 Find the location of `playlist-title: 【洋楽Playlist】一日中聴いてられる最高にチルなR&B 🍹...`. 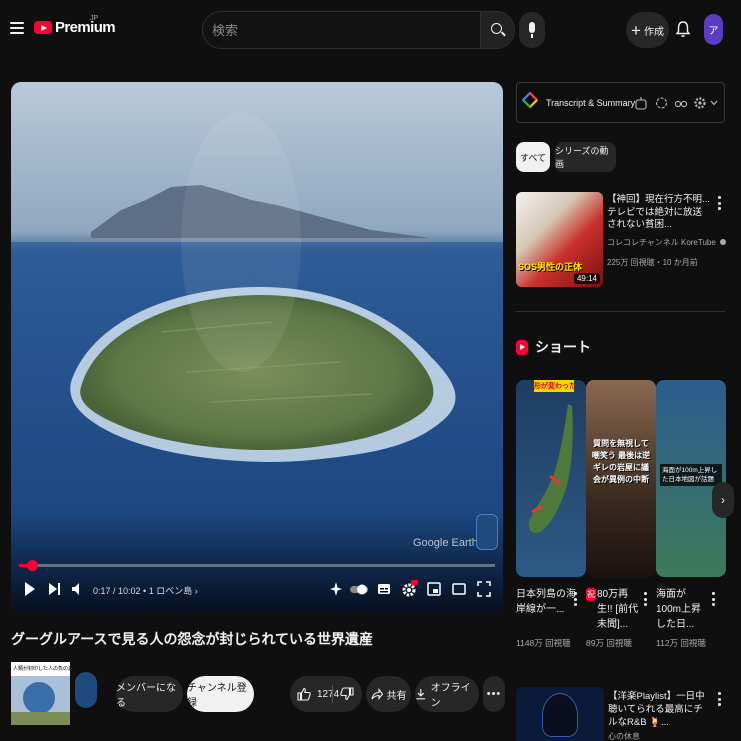

playlist-title: 【洋楽Playlist】一日中聴いてられる最高にチルなR&B 🍹... is located at coordinates (660, 709).